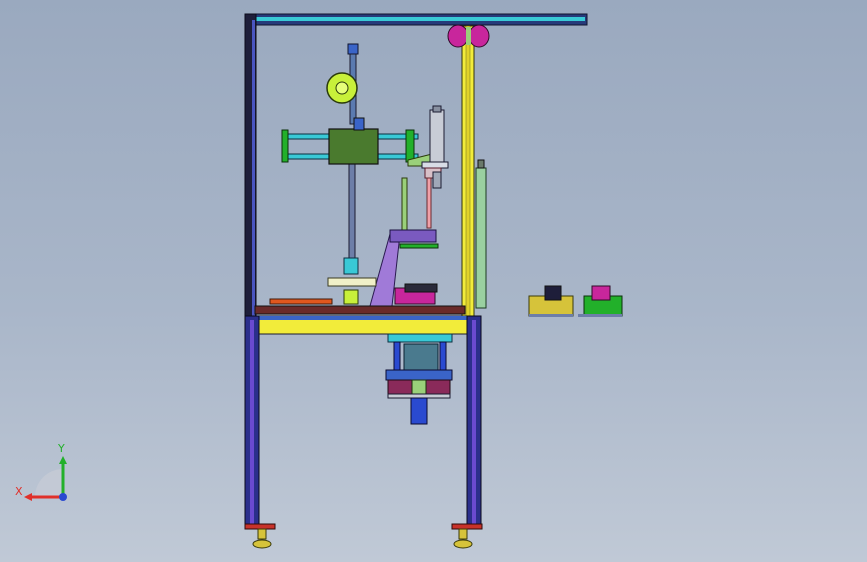 Image resolution: width=867 pixels, height=562 pixels. Describe the element at coordinates (61, 448) in the screenshot. I see `triad-y-label: Y` at that location.